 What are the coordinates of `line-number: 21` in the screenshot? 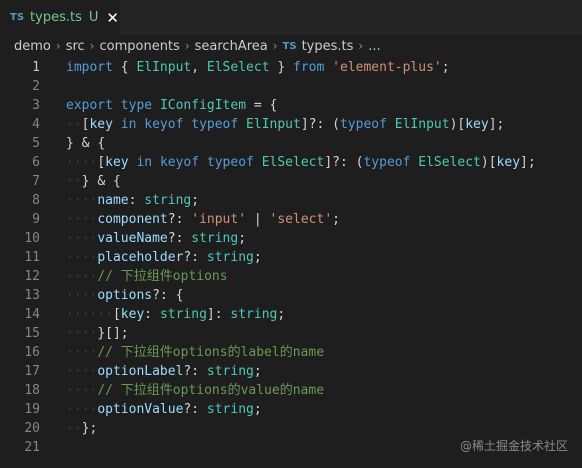 It's located at (32, 447).